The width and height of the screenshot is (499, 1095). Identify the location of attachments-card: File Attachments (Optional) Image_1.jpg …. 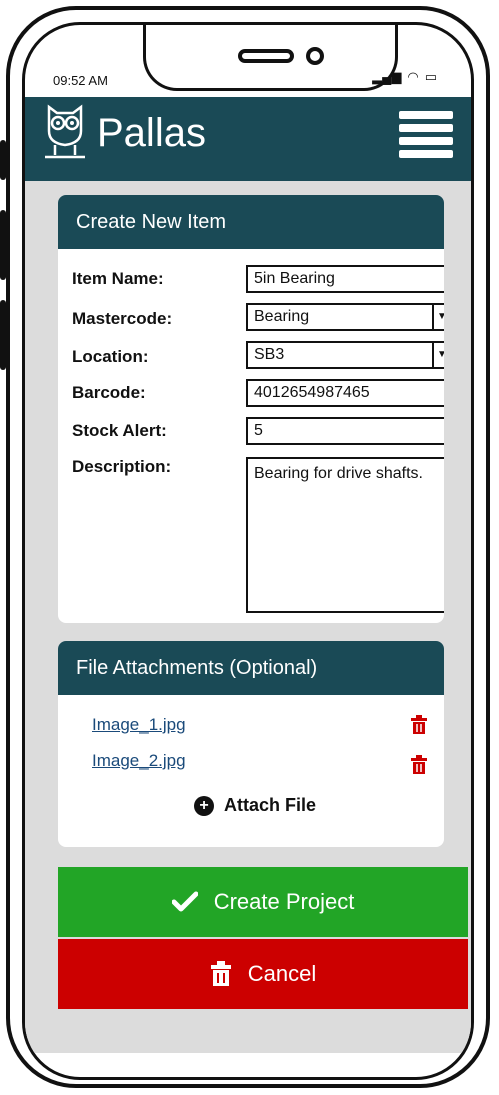
(251, 744).